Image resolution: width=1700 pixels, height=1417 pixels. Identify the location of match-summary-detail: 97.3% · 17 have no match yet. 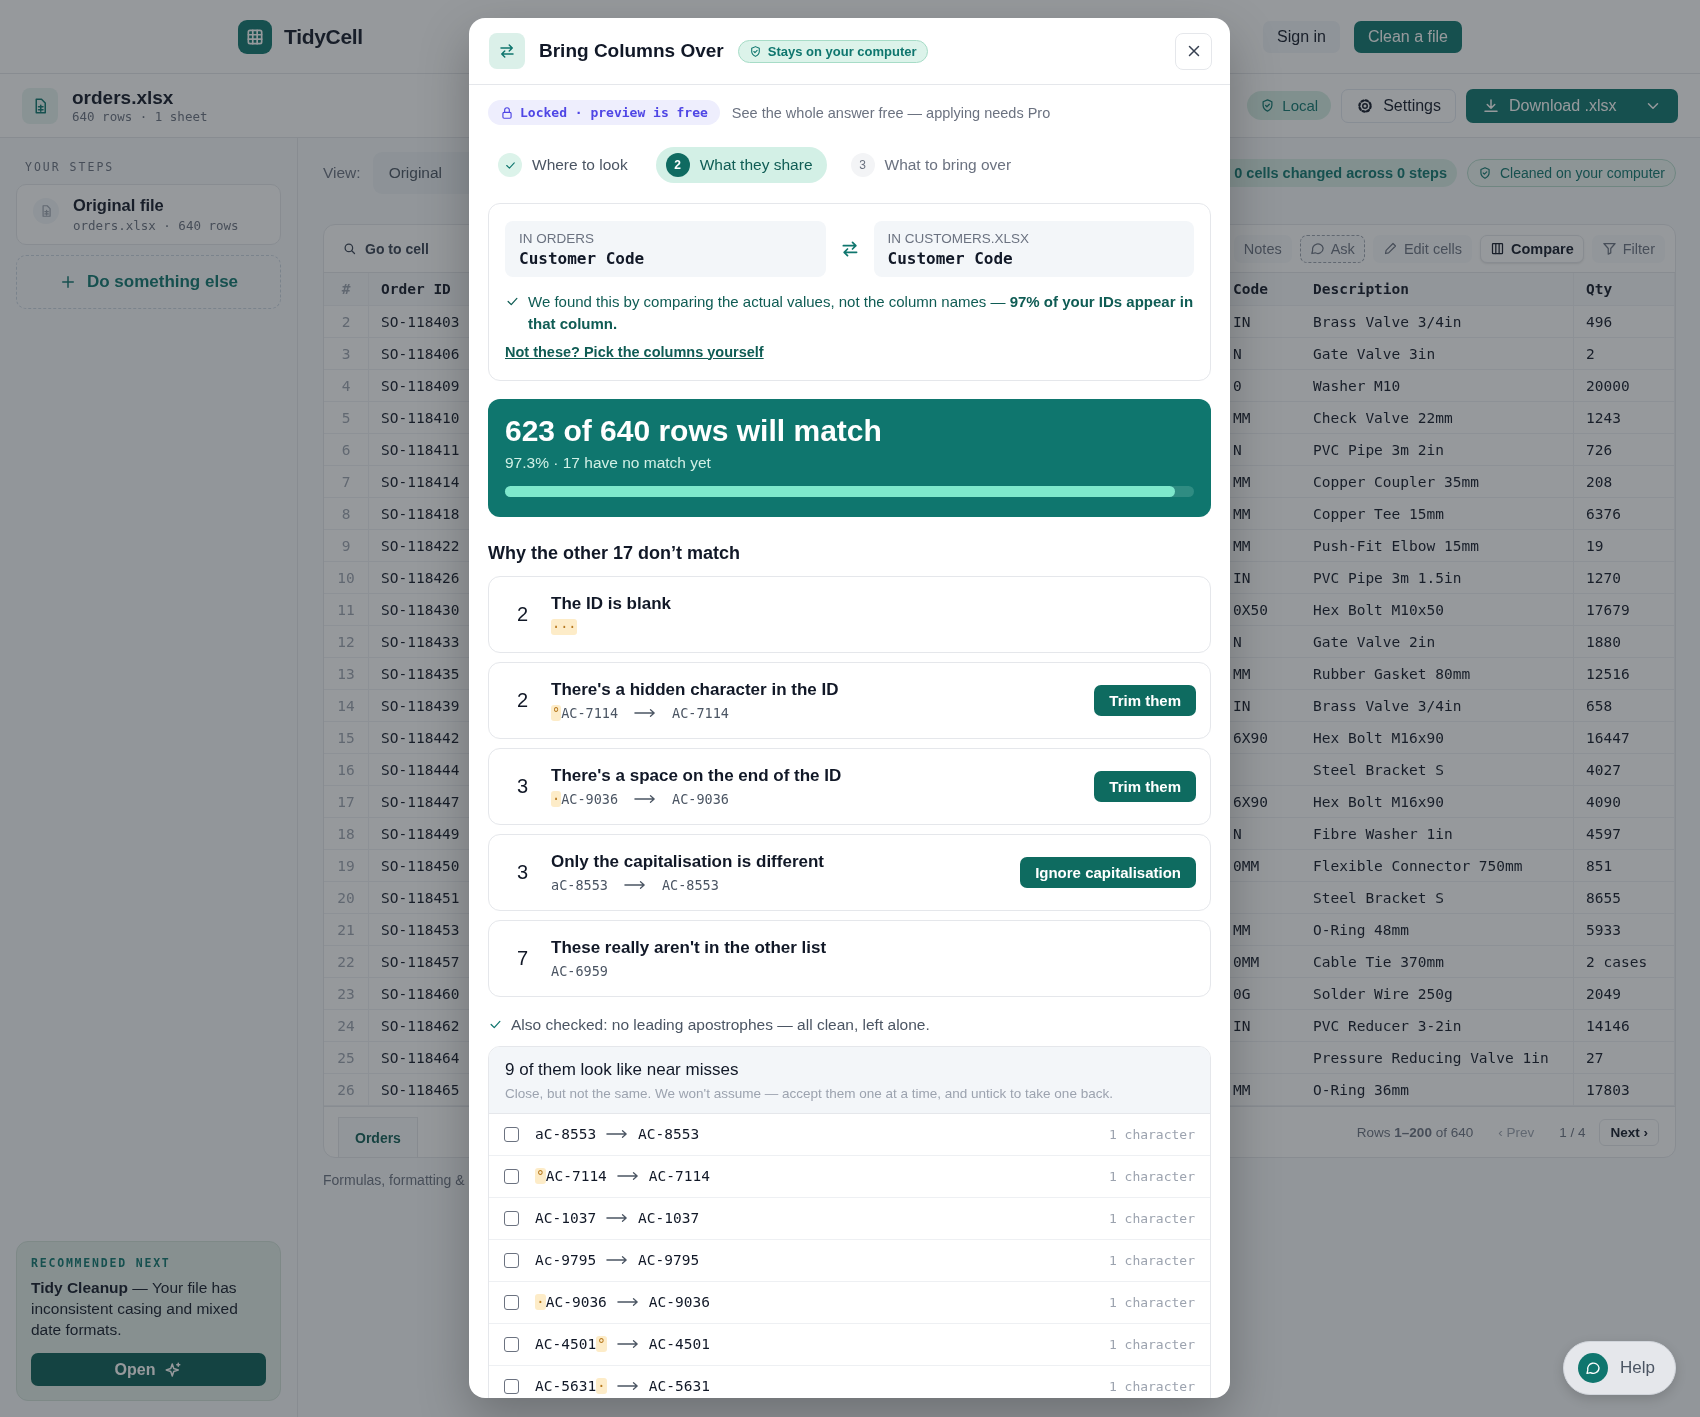
(608, 462).